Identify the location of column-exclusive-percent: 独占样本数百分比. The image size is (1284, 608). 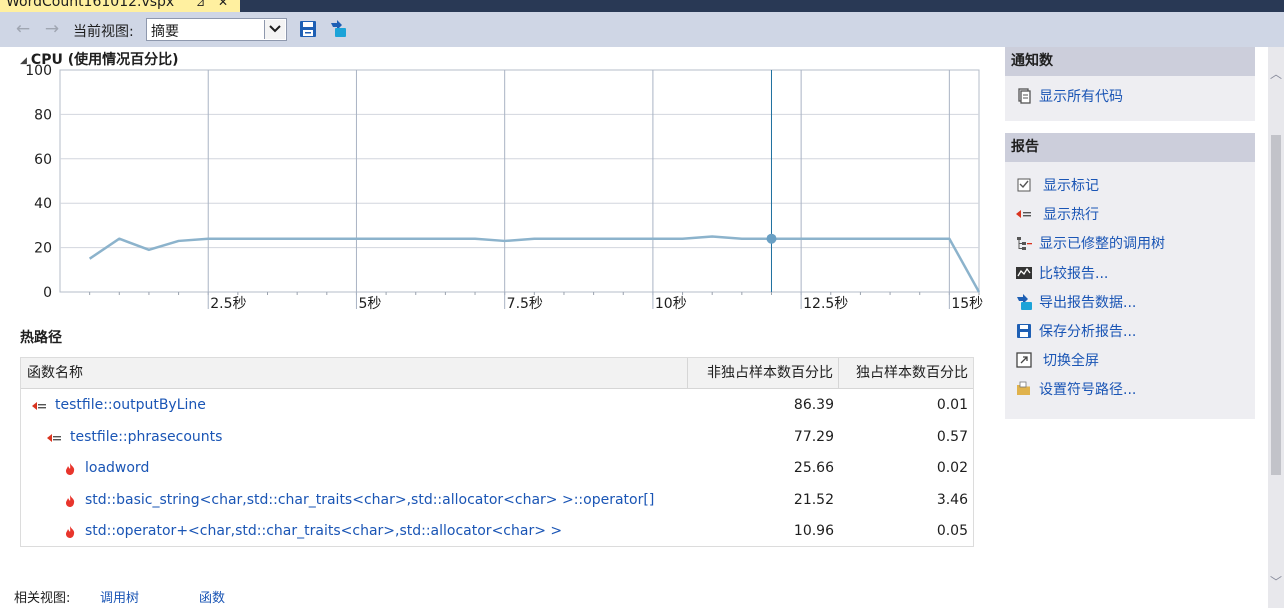
(906, 373).